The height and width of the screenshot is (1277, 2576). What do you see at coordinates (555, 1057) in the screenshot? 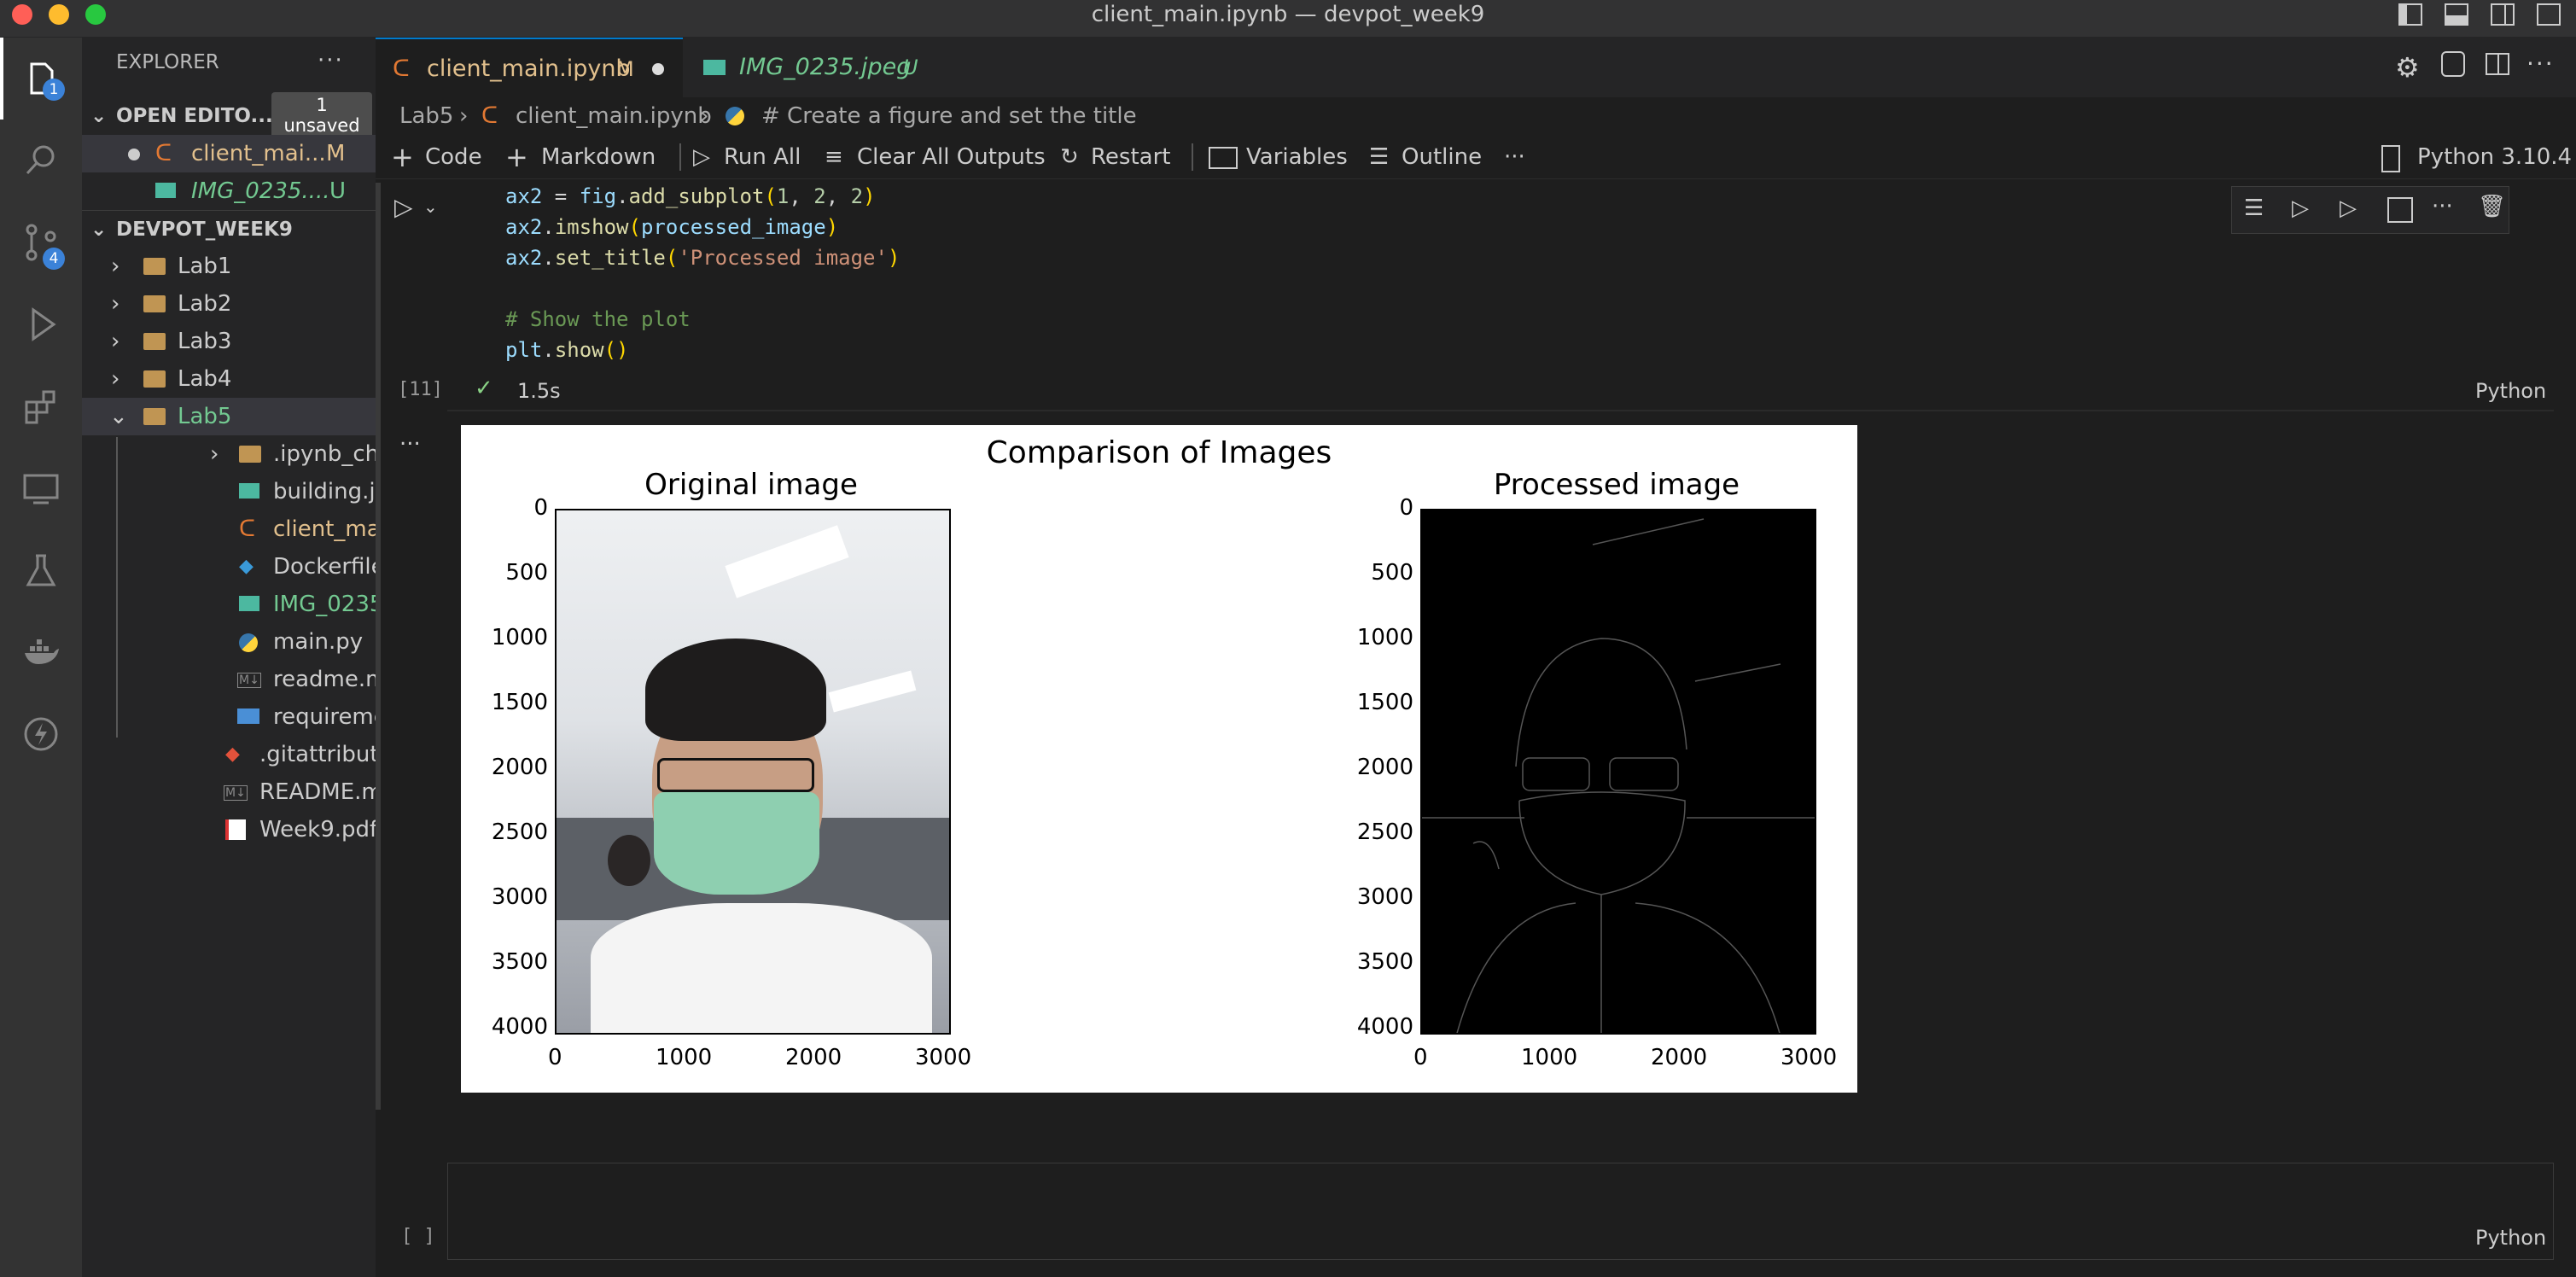
I see `x-tick-label: 0` at bounding box center [555, 1057].